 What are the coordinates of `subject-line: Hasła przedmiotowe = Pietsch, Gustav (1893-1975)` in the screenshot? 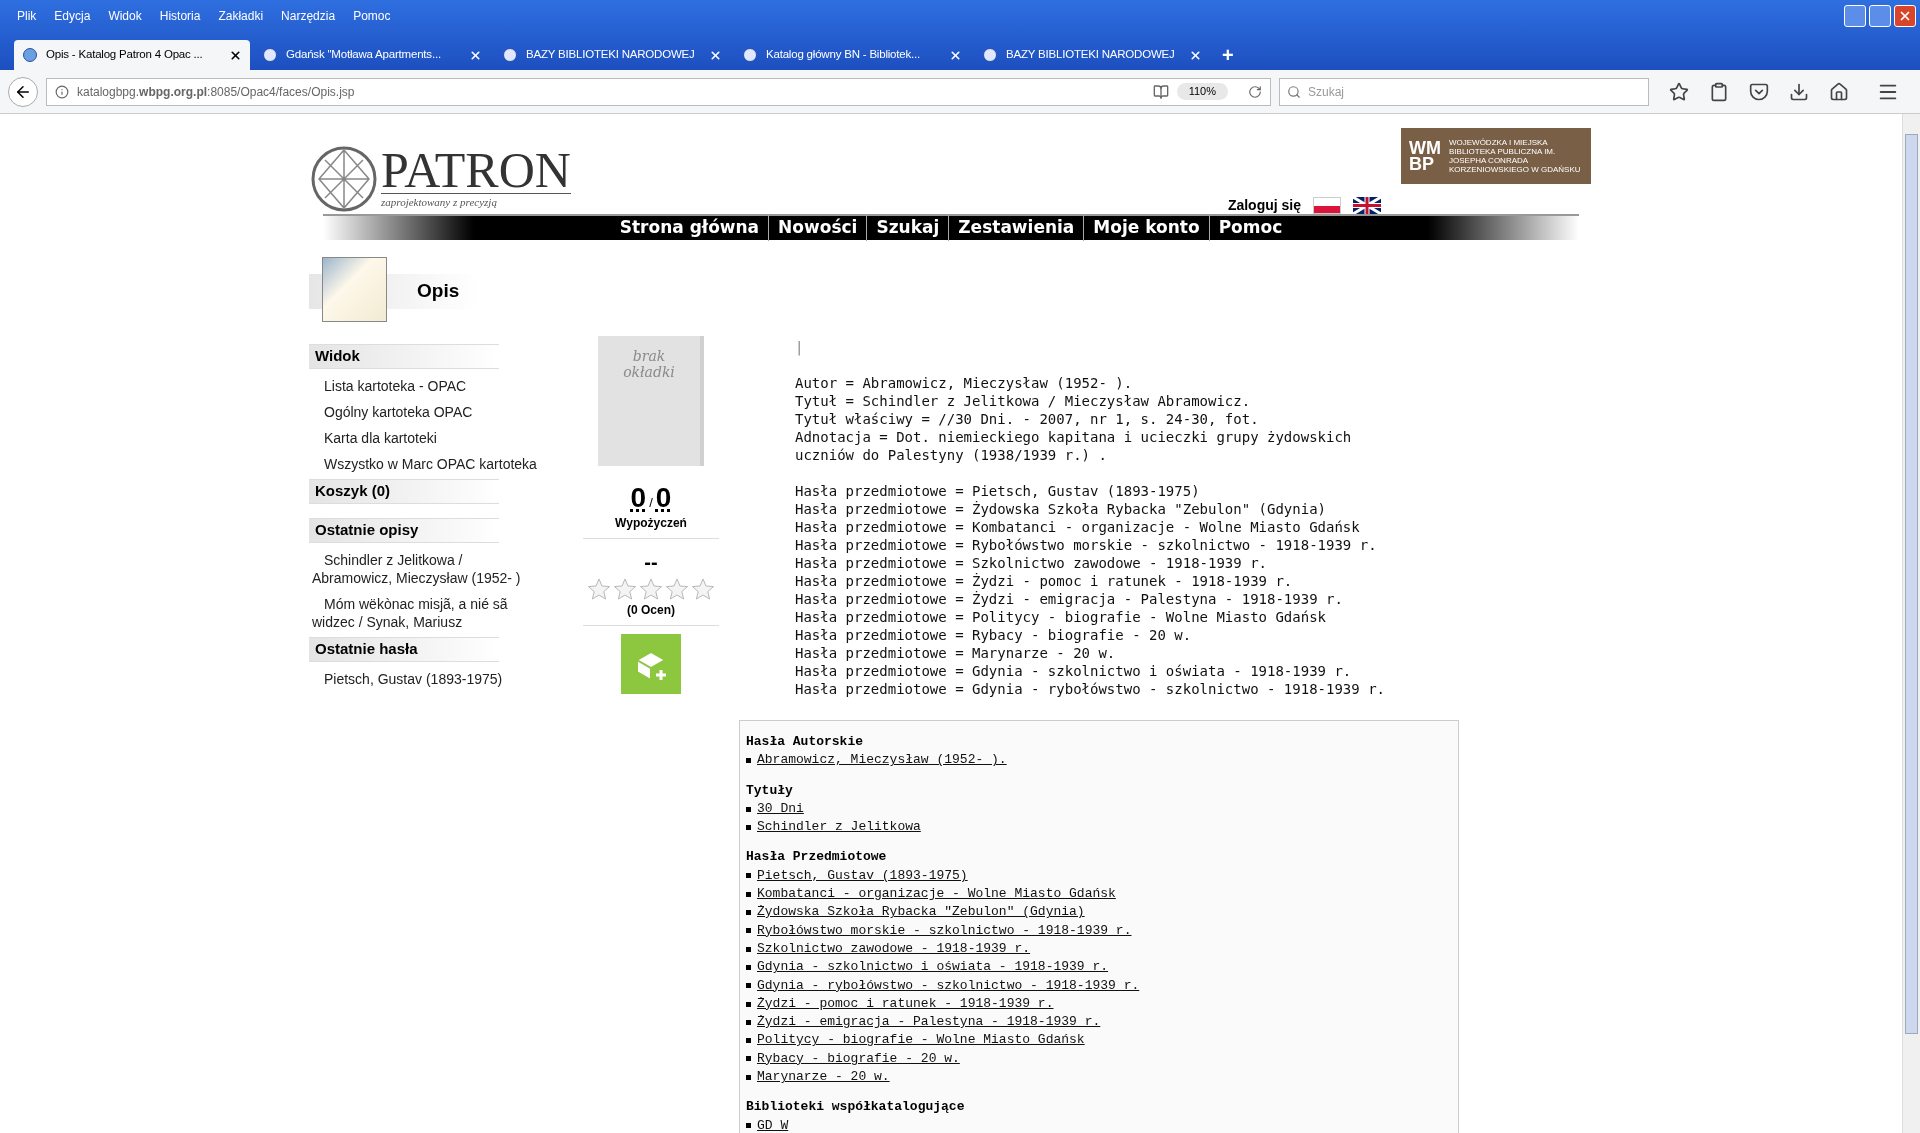 It's located at (997, 491).